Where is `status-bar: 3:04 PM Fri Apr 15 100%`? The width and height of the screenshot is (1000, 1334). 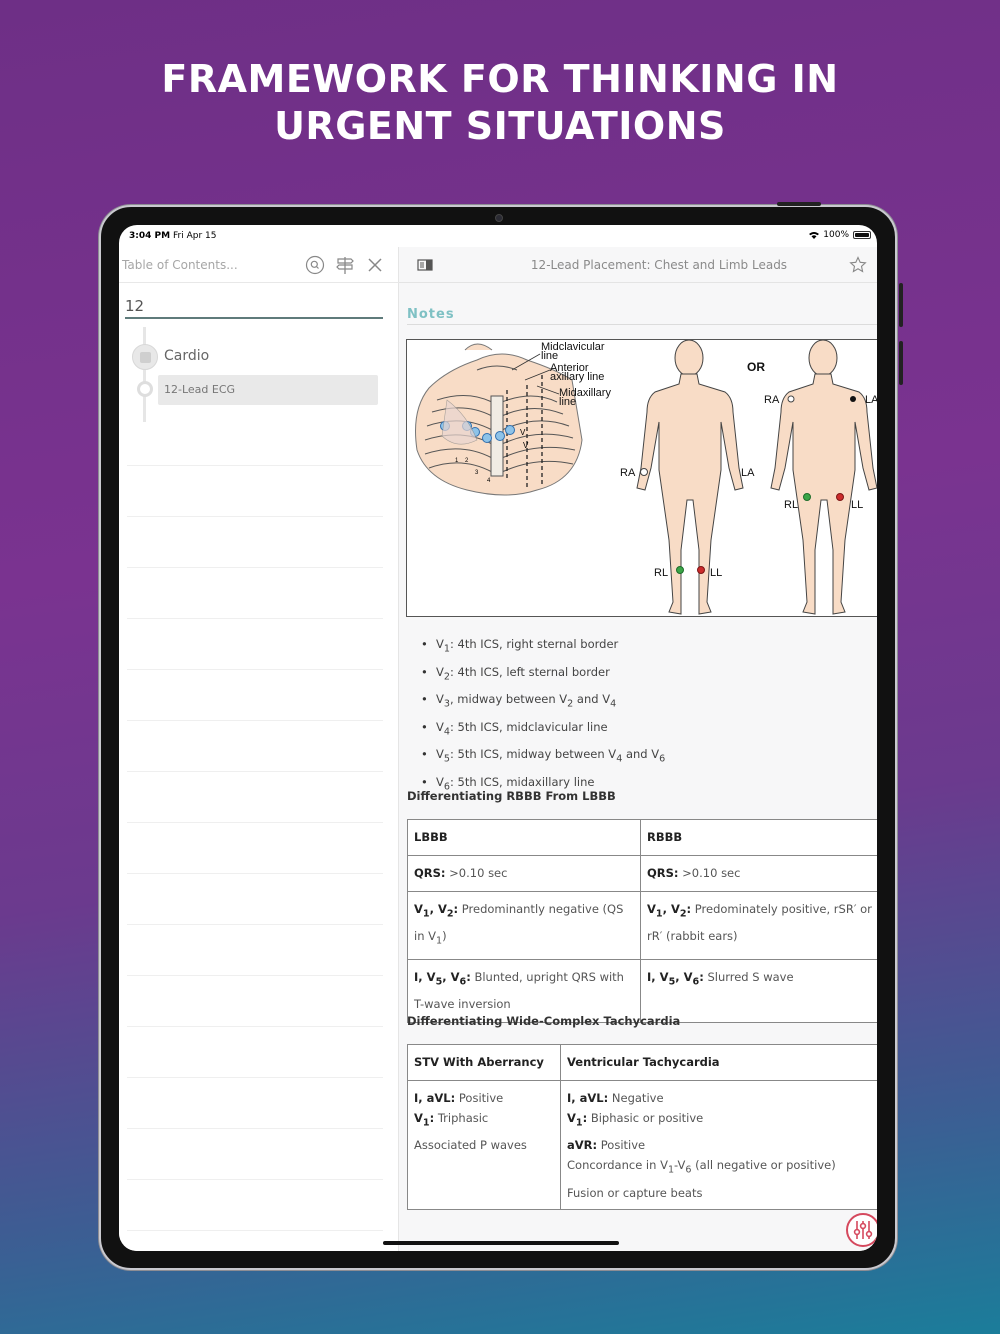 status-bar: 3:04 PM Fri Apr 15 100% is located at coordinates (498, 236).